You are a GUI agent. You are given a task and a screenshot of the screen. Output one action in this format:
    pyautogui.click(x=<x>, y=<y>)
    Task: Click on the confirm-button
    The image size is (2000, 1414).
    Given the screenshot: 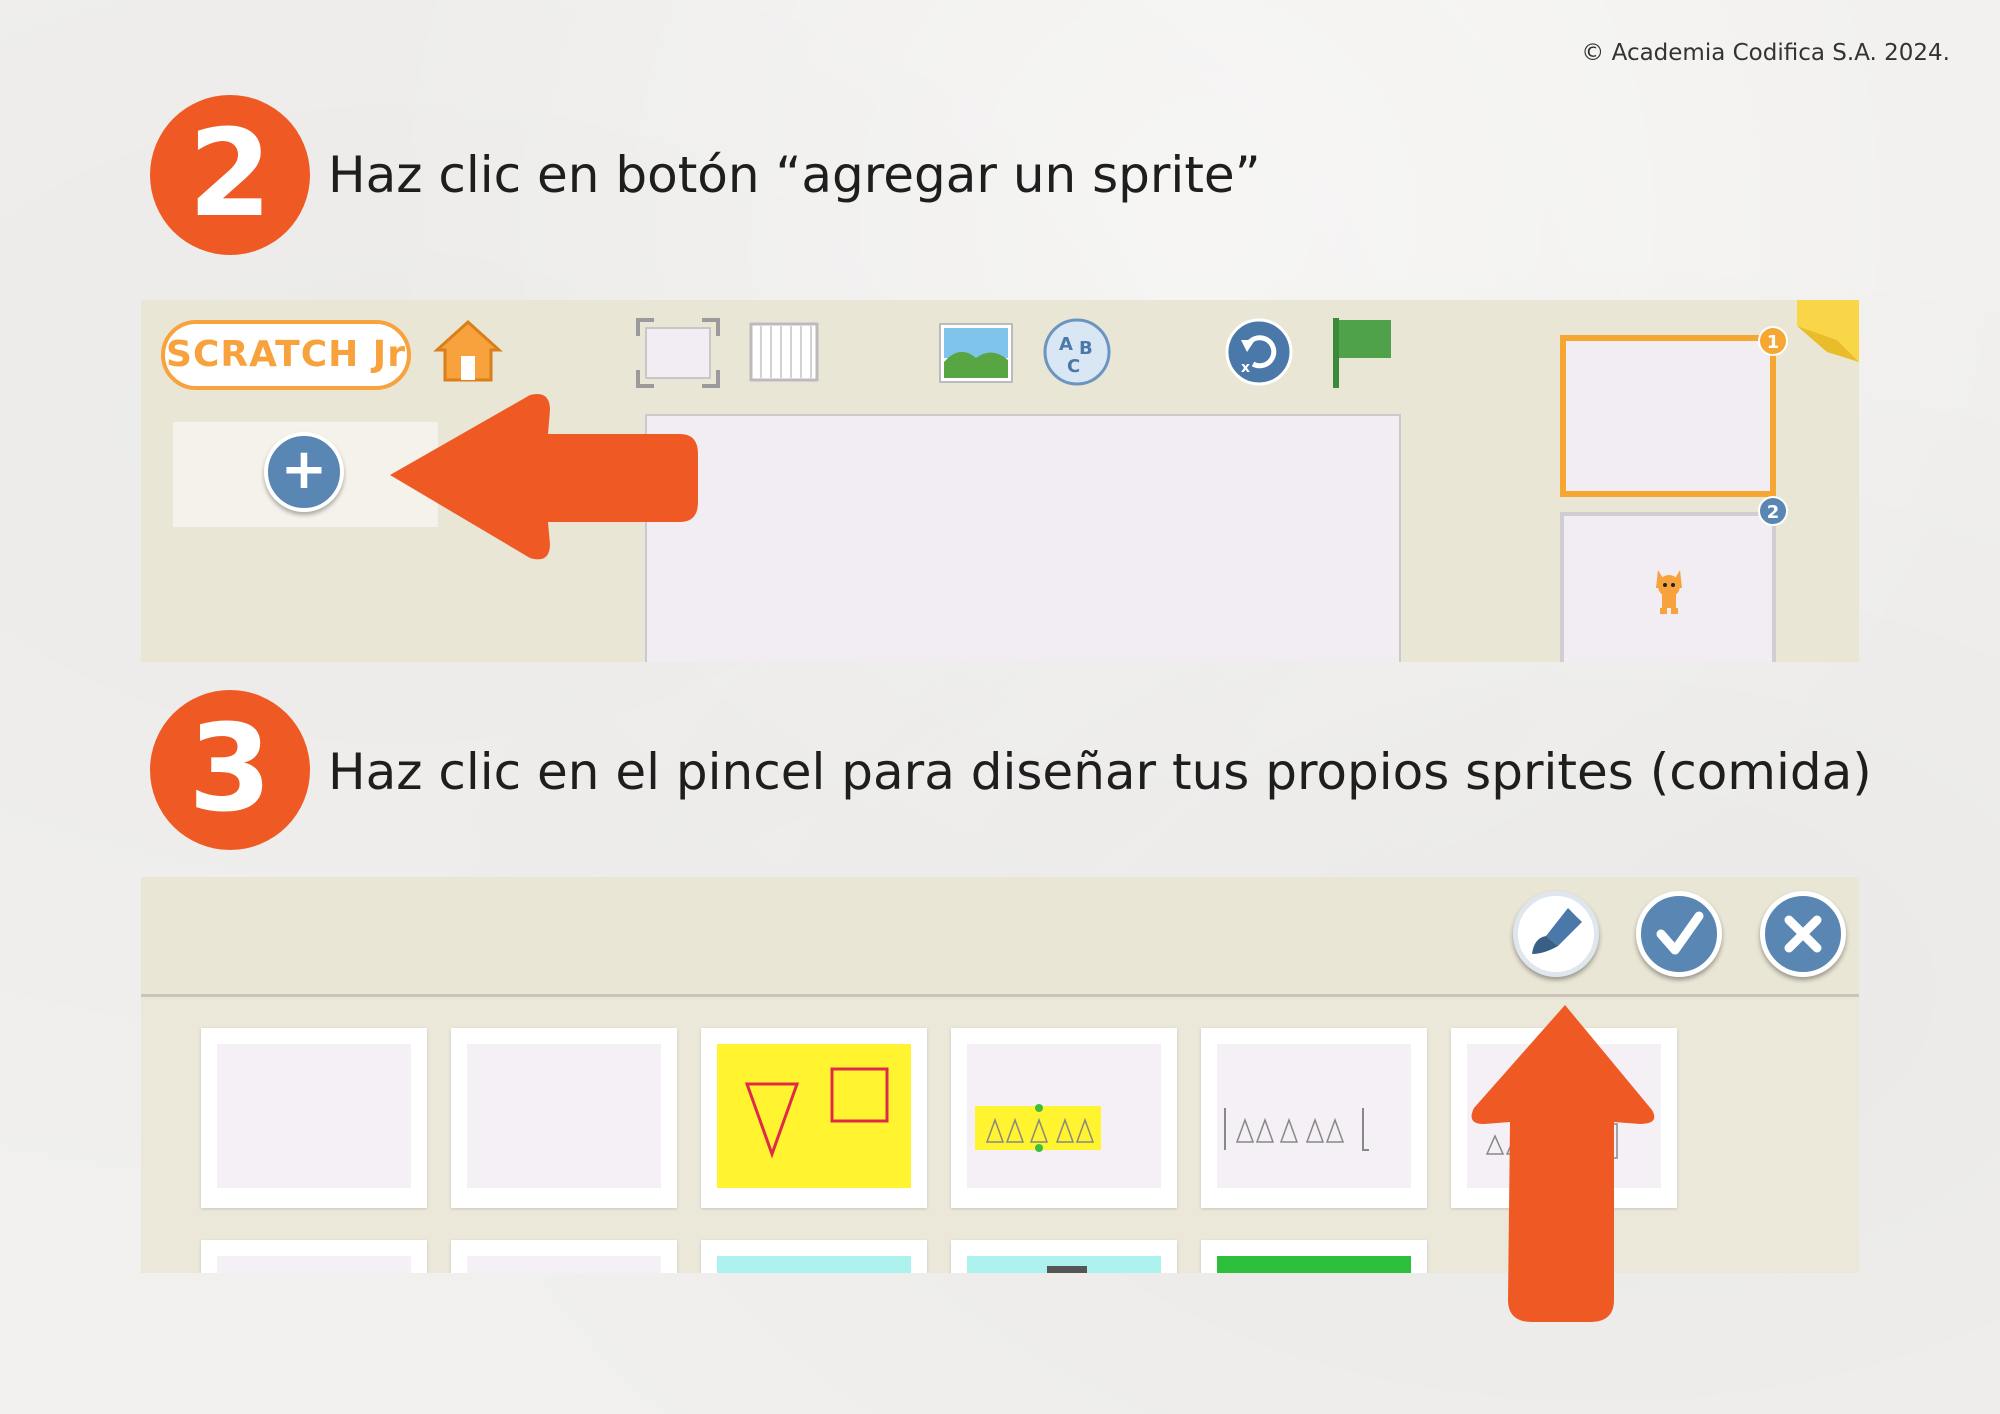 What is the action you would take?
    pyautogui.click(x=1679, y=934)
    